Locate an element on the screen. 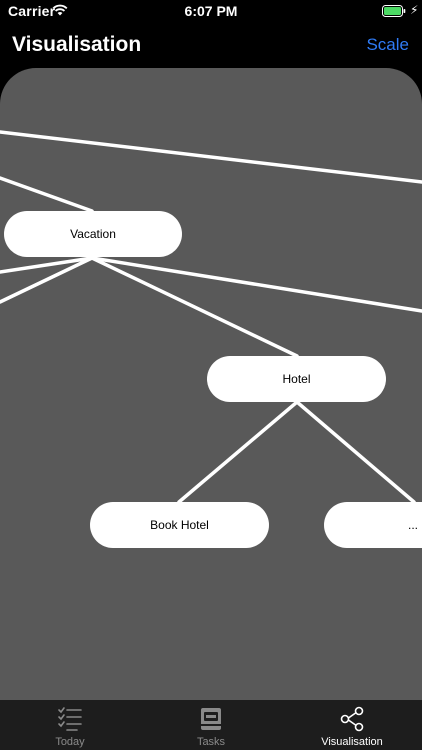 The height and width of the screenshot is (750, 422). node-hotel: Hotel is located at coordinates (296, 379).